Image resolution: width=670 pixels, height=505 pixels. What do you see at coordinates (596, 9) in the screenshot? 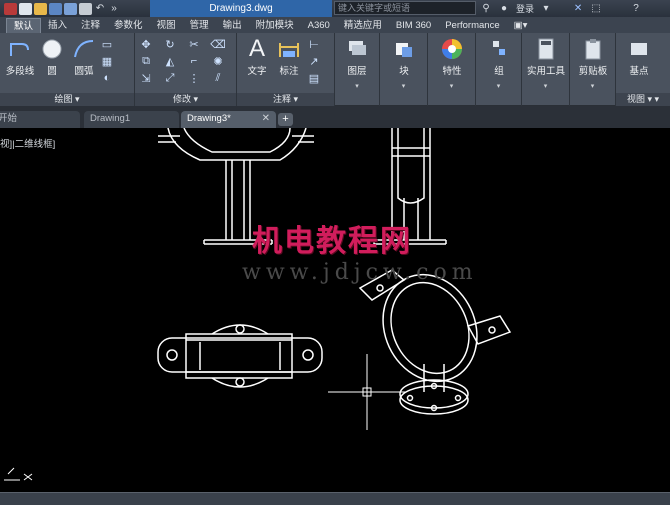
I see `a360-icon: ⬚` at bounding box center [596, 9].